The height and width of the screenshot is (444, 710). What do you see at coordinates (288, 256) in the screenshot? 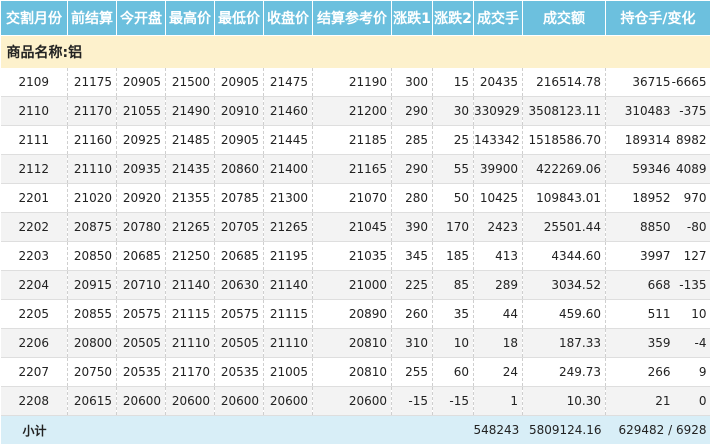
I see `close-price-cell: 21195` at bounding box center [288, 256].